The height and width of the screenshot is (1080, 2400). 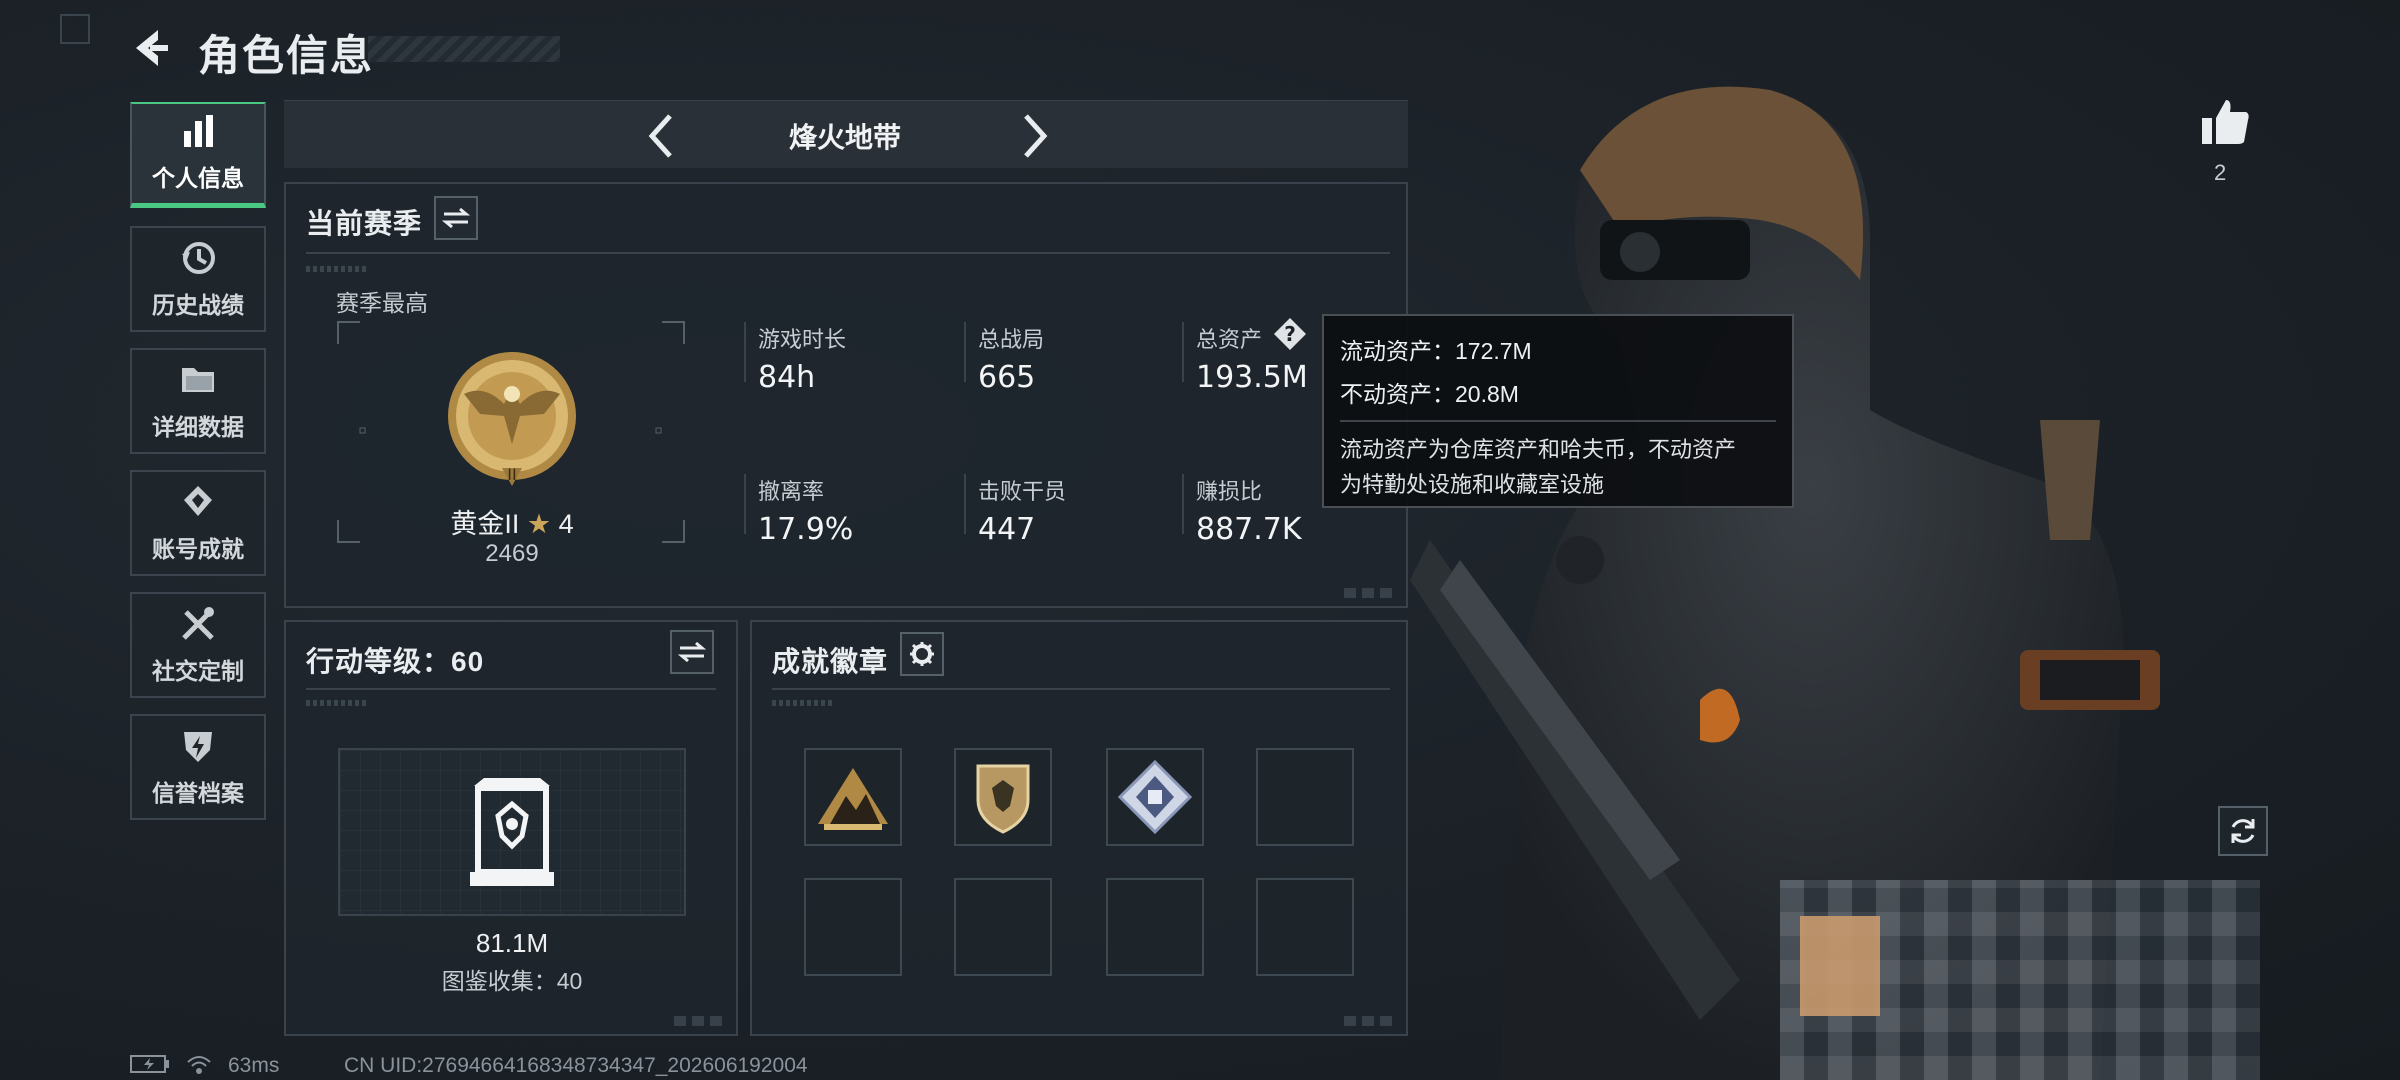 What do you see at coordinates (802, 339) in the screenshot?
I see `stat-label-playtime: 游戏时长` at bounding box center [802, 339].